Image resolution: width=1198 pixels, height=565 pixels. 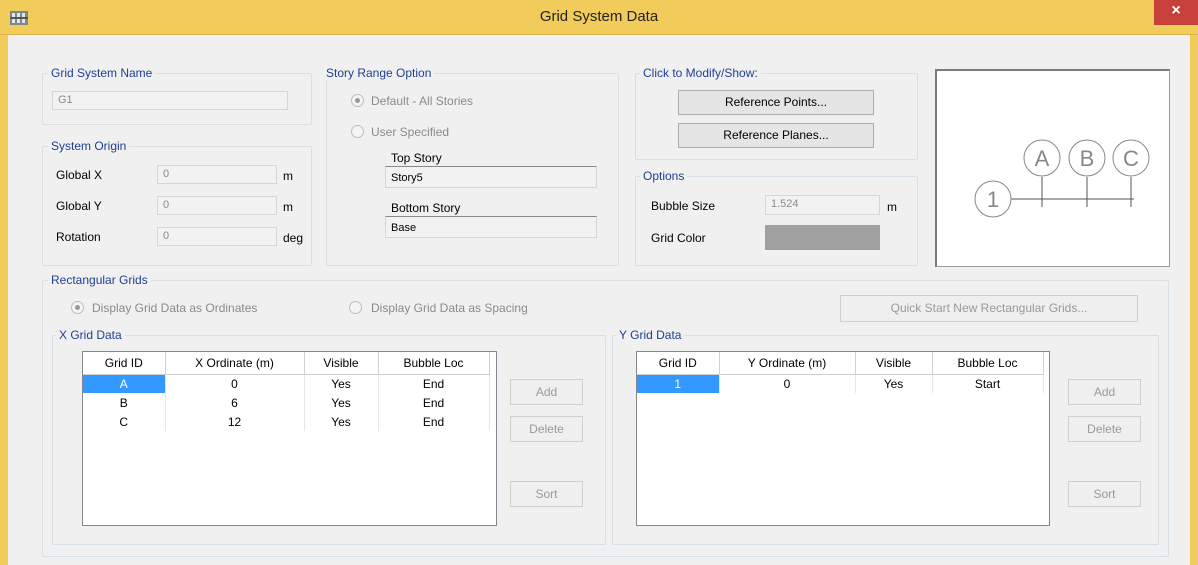 I want to click on close-button: ×, so click(x=1176, y=12).